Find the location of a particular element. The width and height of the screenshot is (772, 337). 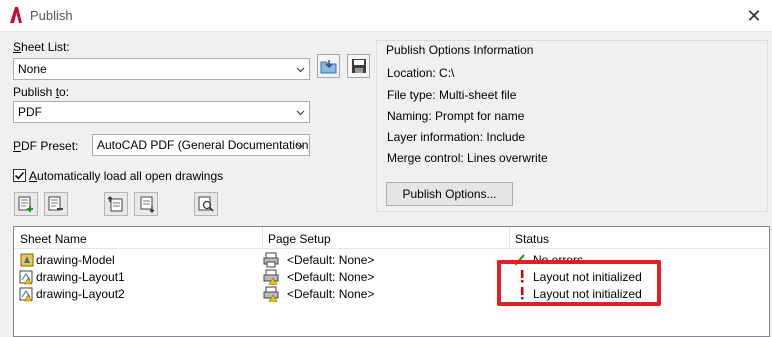

move-down-icon is located at coordinates (147, 204).